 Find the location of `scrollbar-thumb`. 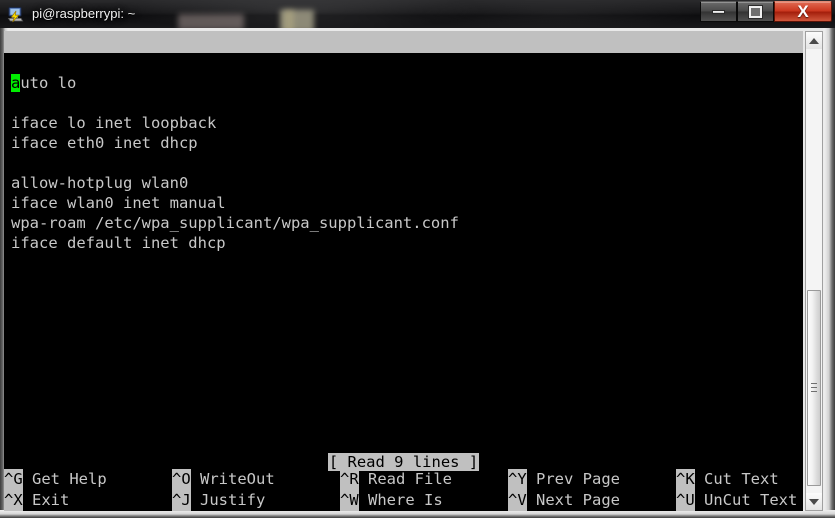

scrollbar-thumb is located at coordinates (814, 388).